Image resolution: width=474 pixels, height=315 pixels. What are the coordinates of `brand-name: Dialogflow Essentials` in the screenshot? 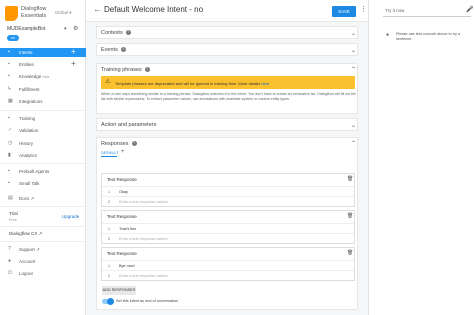 It's located at (34, 12).